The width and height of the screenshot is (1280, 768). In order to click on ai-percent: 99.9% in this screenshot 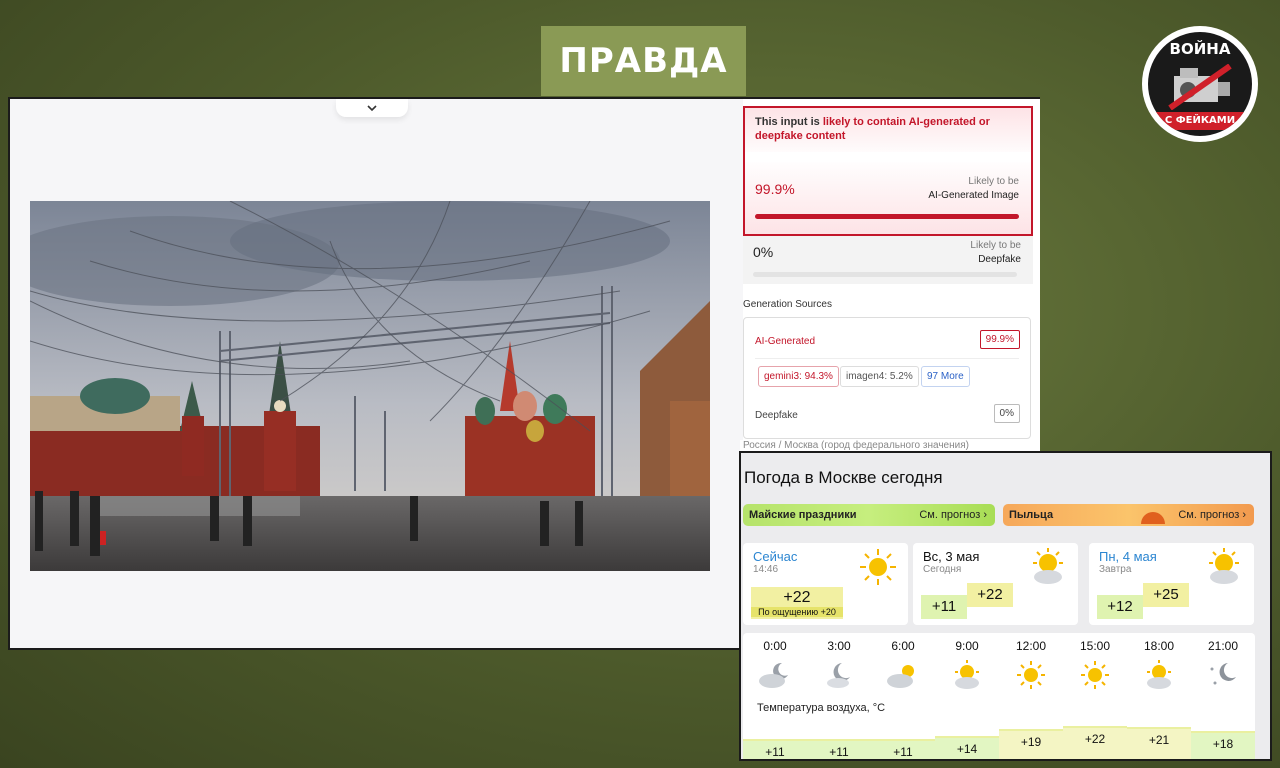, I will do `click(775, 189)`.